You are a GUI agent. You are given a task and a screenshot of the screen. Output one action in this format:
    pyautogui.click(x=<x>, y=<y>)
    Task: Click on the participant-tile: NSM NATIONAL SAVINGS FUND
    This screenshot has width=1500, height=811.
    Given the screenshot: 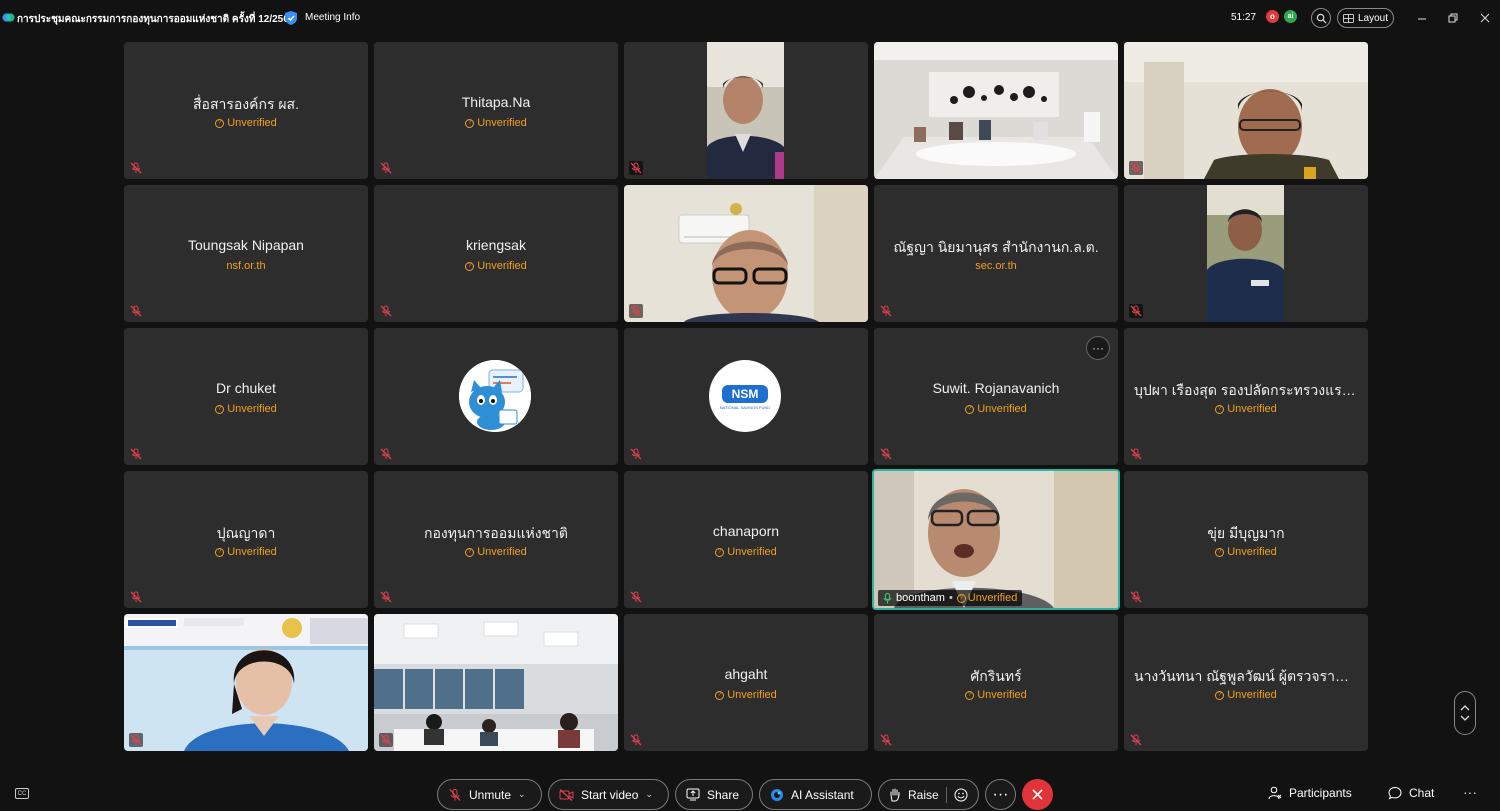 What is the action you would take?
    pyautogui.click(x=746, y=396)
    